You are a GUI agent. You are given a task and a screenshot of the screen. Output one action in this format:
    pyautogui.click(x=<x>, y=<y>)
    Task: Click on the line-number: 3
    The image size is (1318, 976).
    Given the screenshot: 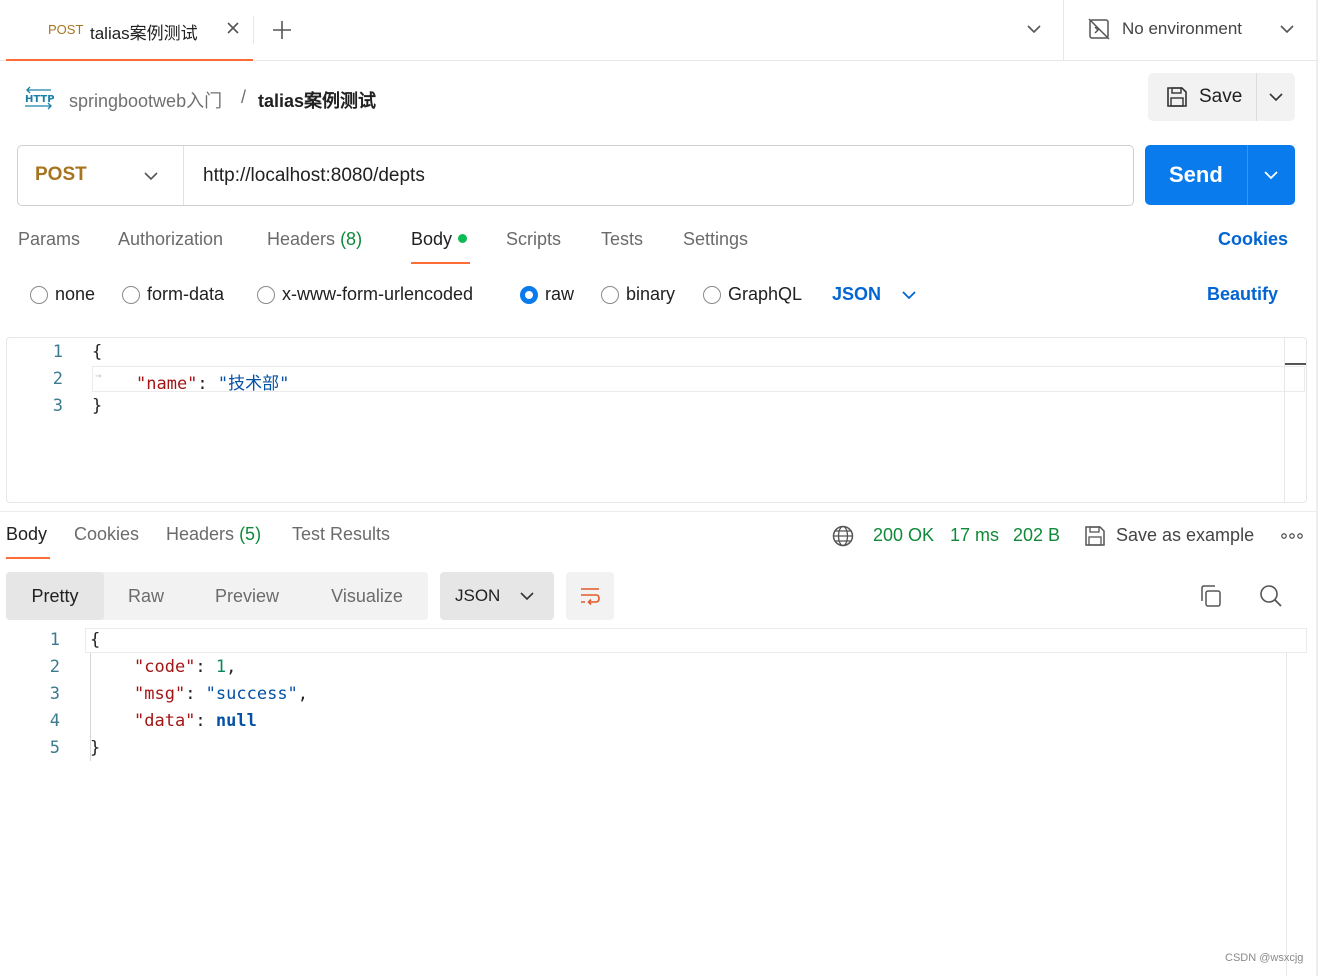 What is the action you would take?
    pyautogui.click(x=57, y=406)
    